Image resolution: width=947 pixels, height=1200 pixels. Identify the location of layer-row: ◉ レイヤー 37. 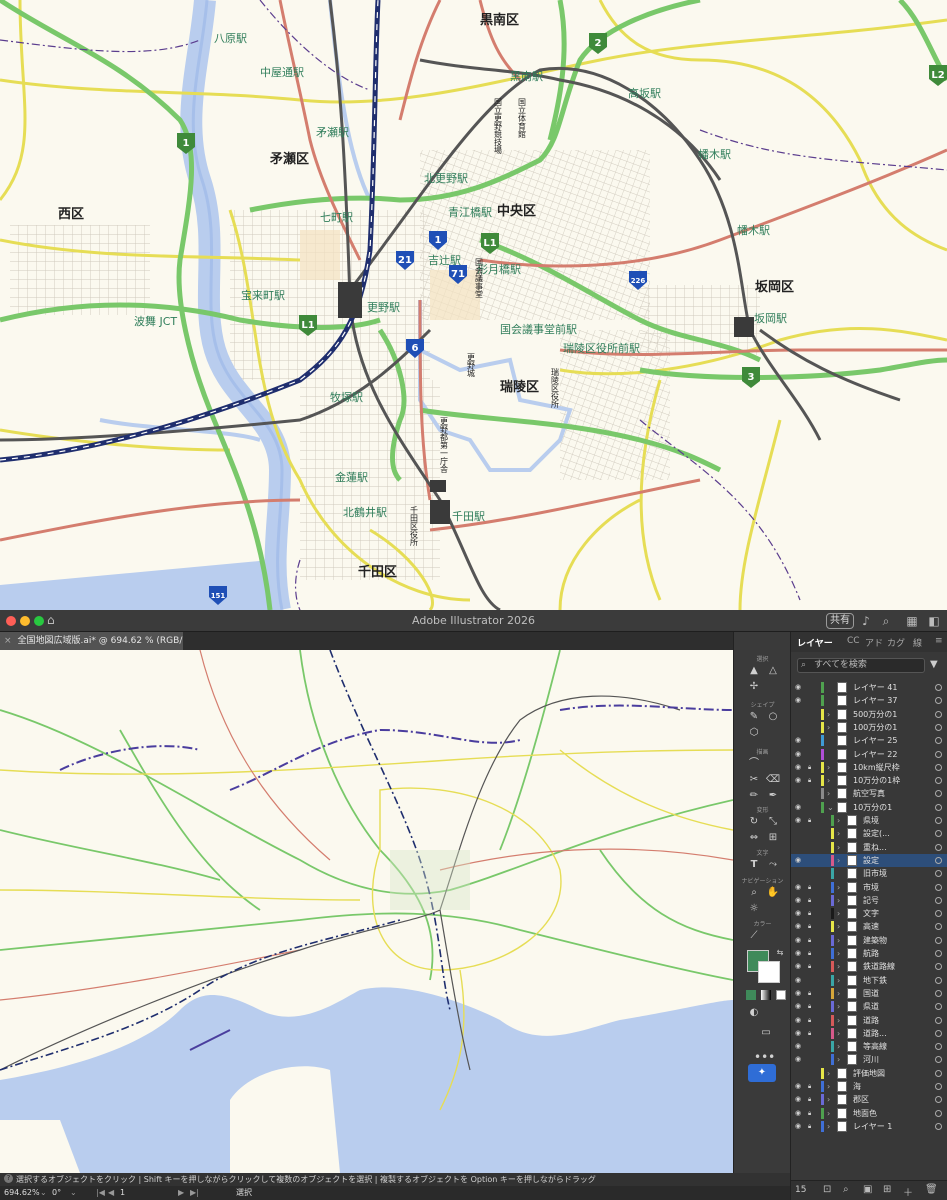
(869, 700).